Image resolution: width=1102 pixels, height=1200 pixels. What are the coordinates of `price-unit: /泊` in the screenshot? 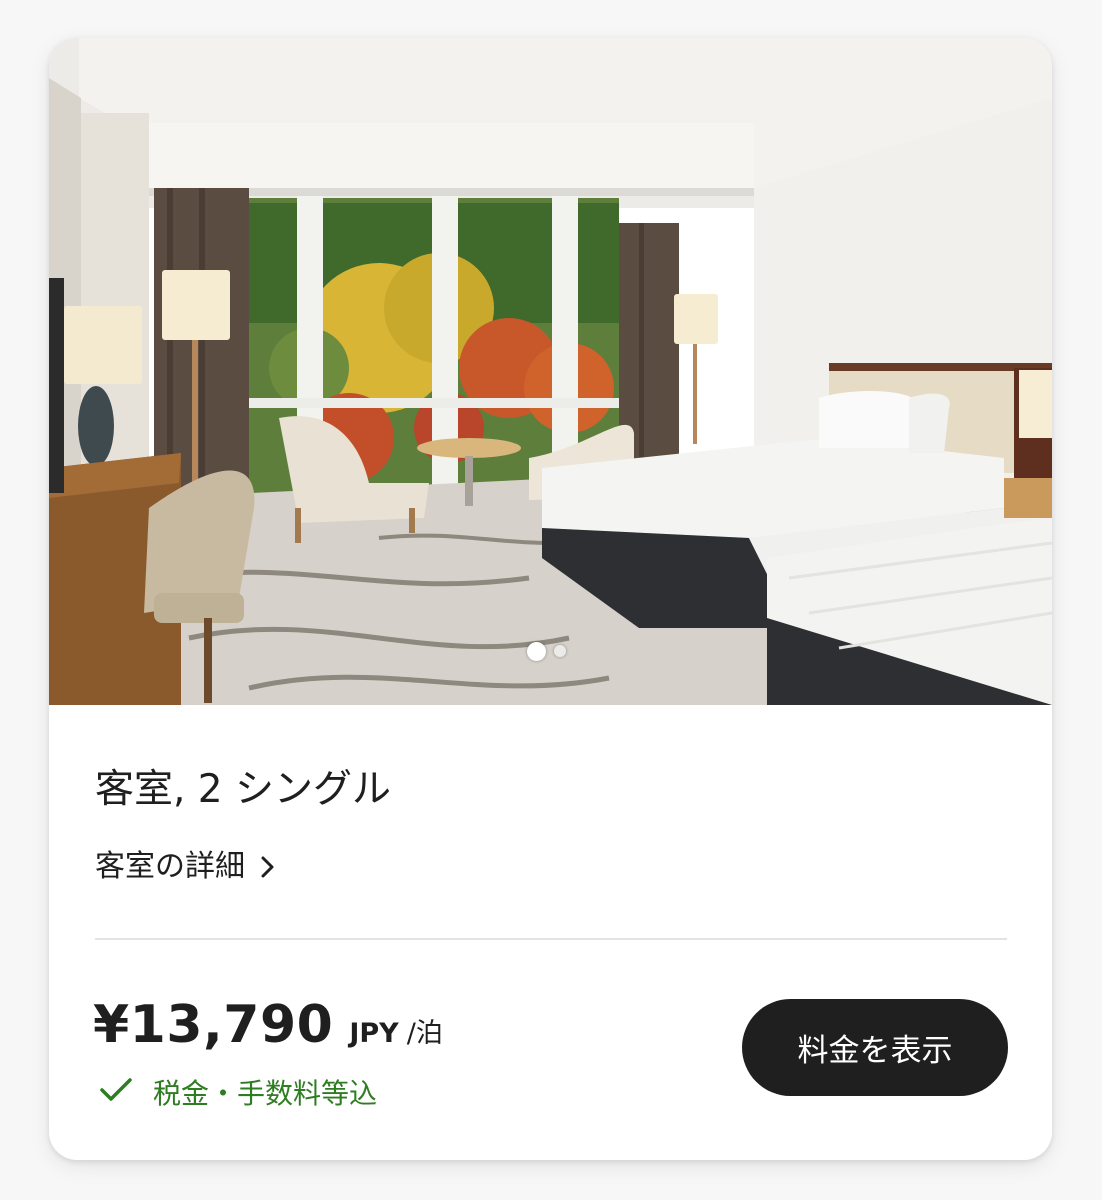 It's located at (424, 1033).